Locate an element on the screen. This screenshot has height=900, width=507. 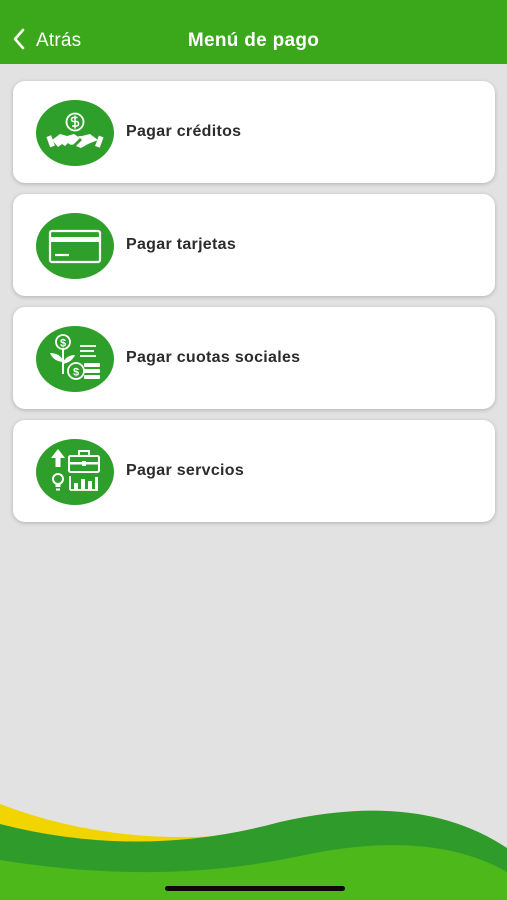
handshake-dollar-icon is located at coordinates (75, 133).